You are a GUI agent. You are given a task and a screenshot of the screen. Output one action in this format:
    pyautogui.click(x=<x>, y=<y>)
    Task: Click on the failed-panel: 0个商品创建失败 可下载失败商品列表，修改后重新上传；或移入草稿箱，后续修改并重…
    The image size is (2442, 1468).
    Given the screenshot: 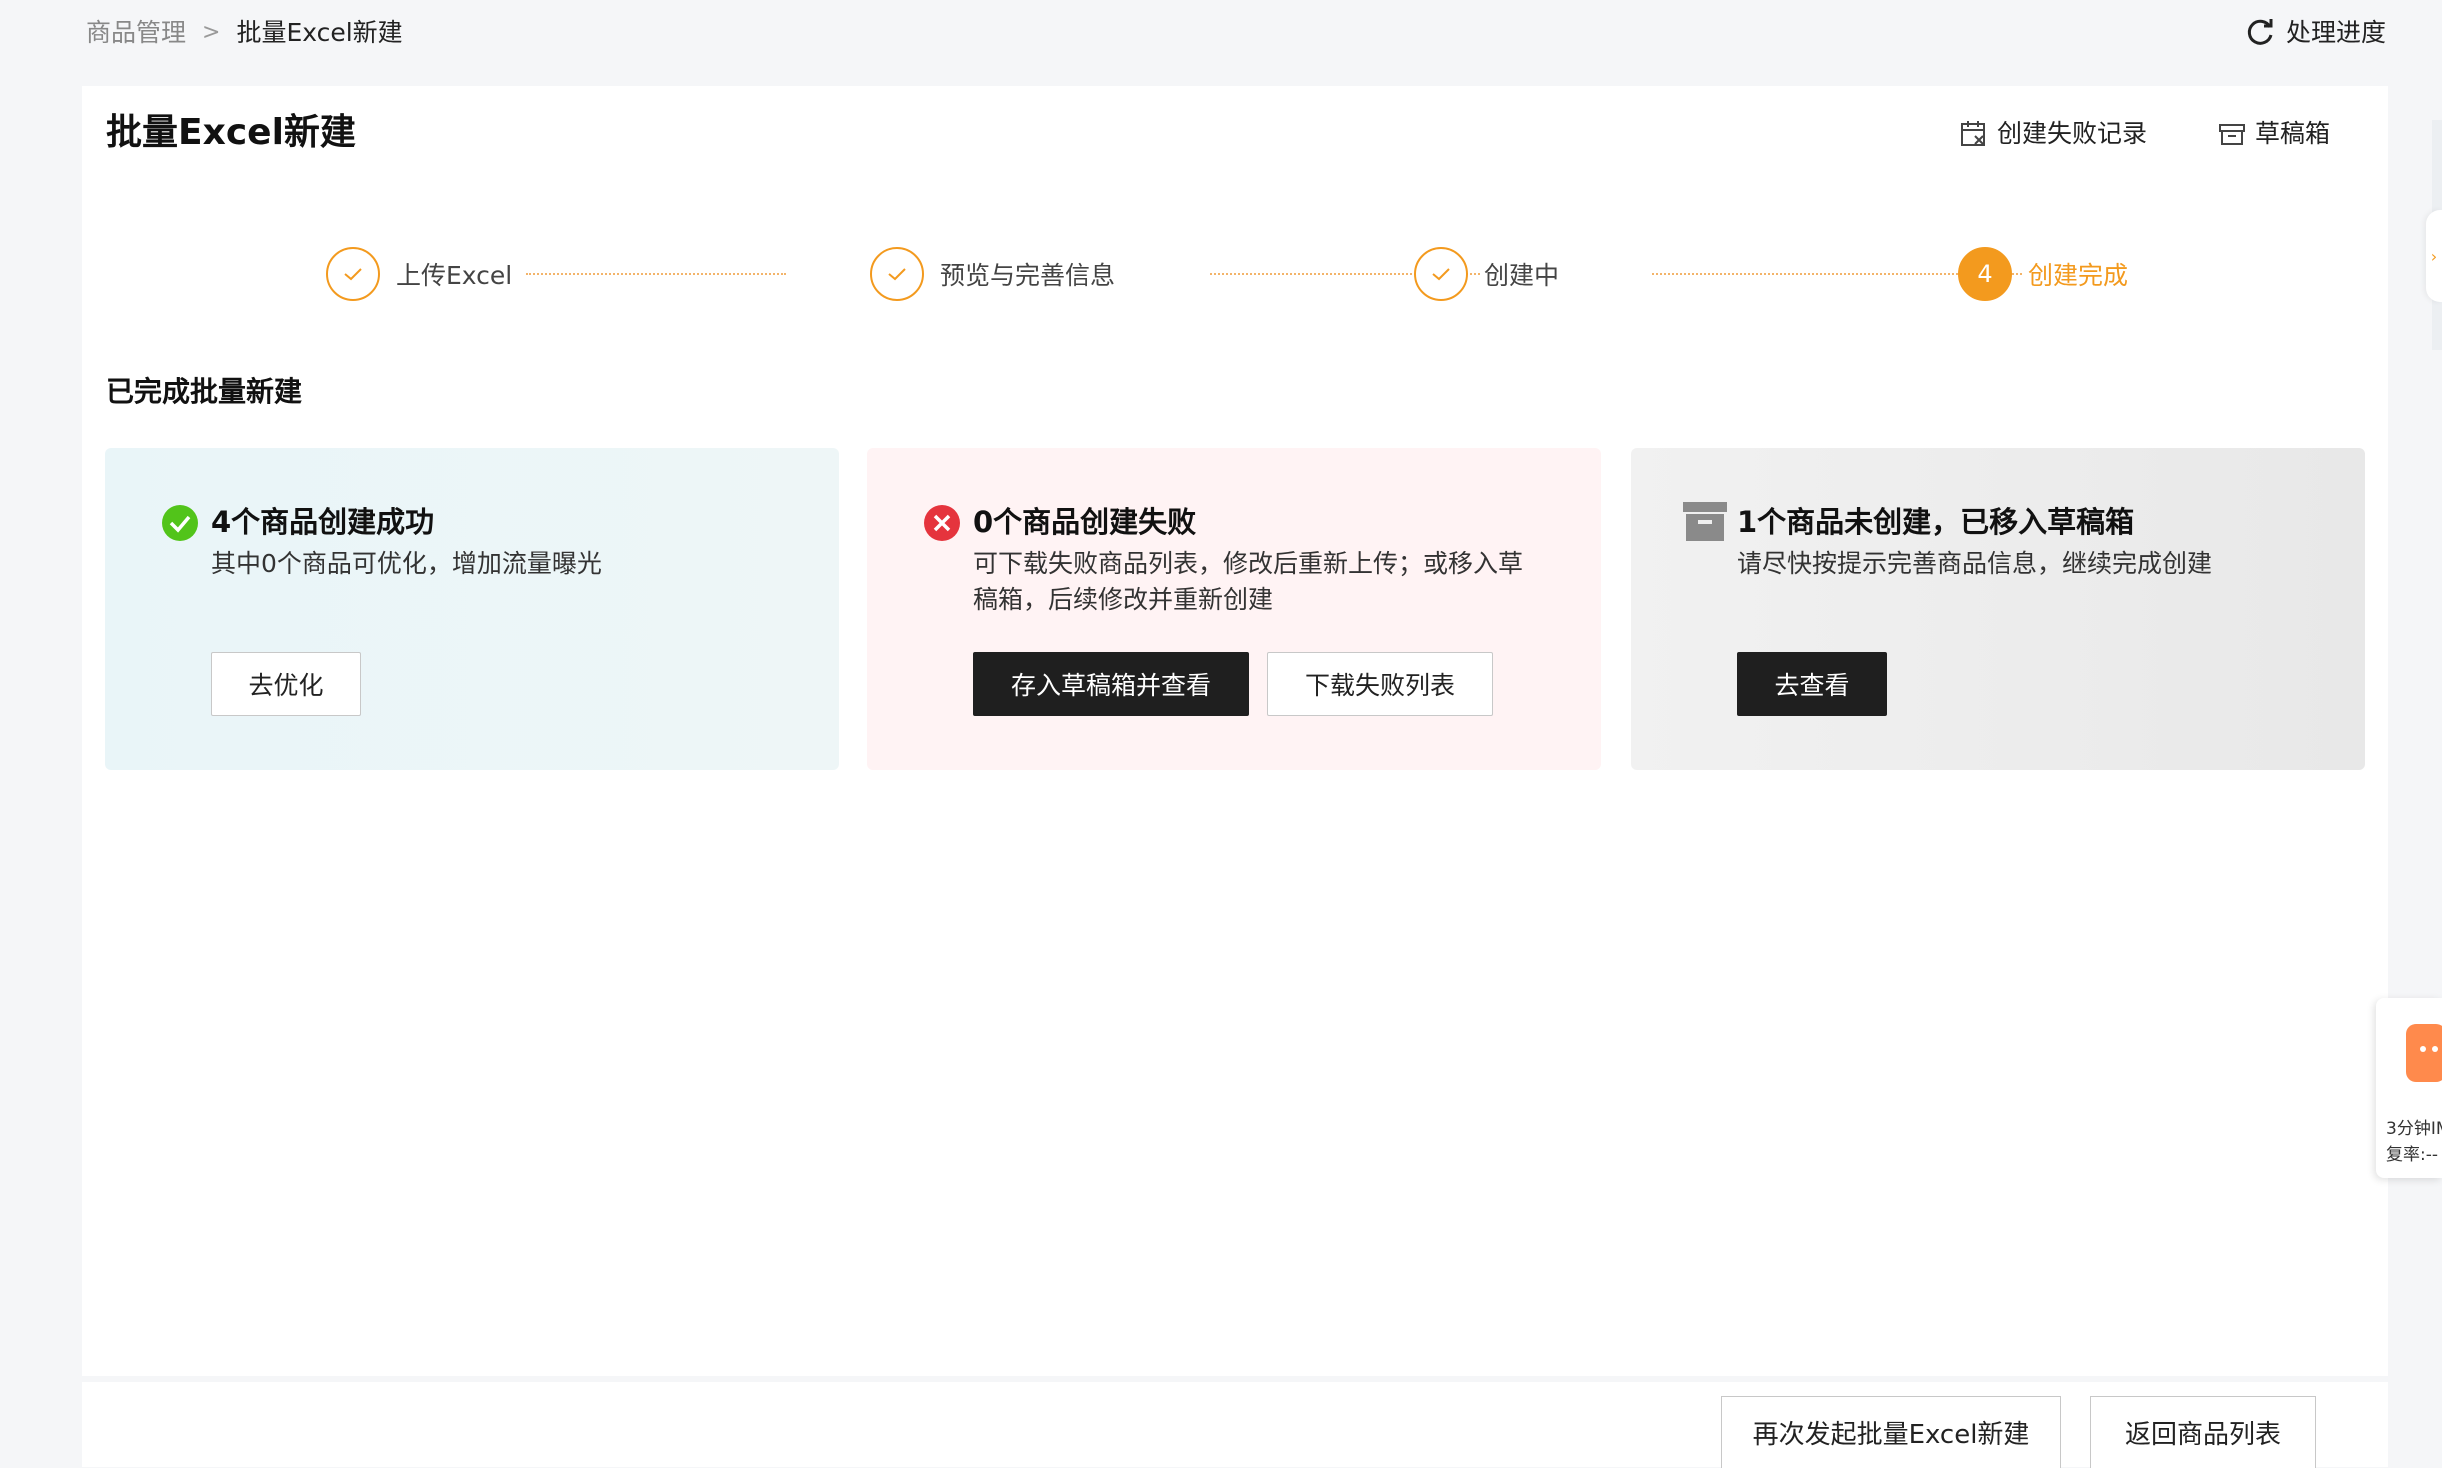 What is the action you would take?
    pyautogui.click(x=1234, y=609)
    